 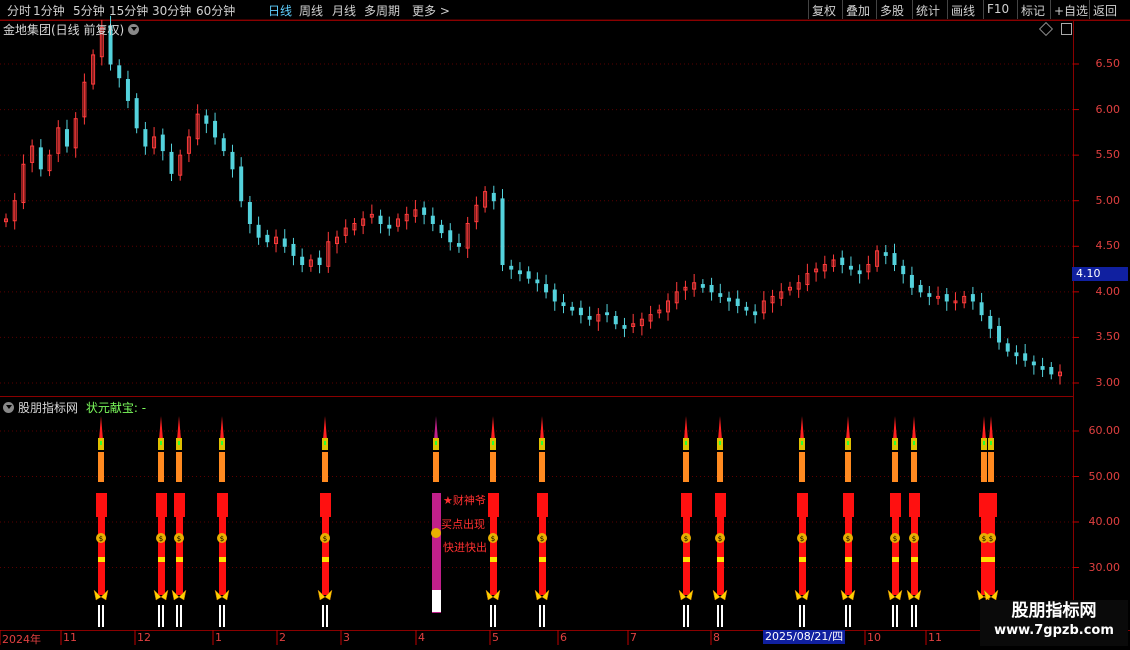 I want to click on watermark-name: 股朋指标网, so click(x=1054, y=611).